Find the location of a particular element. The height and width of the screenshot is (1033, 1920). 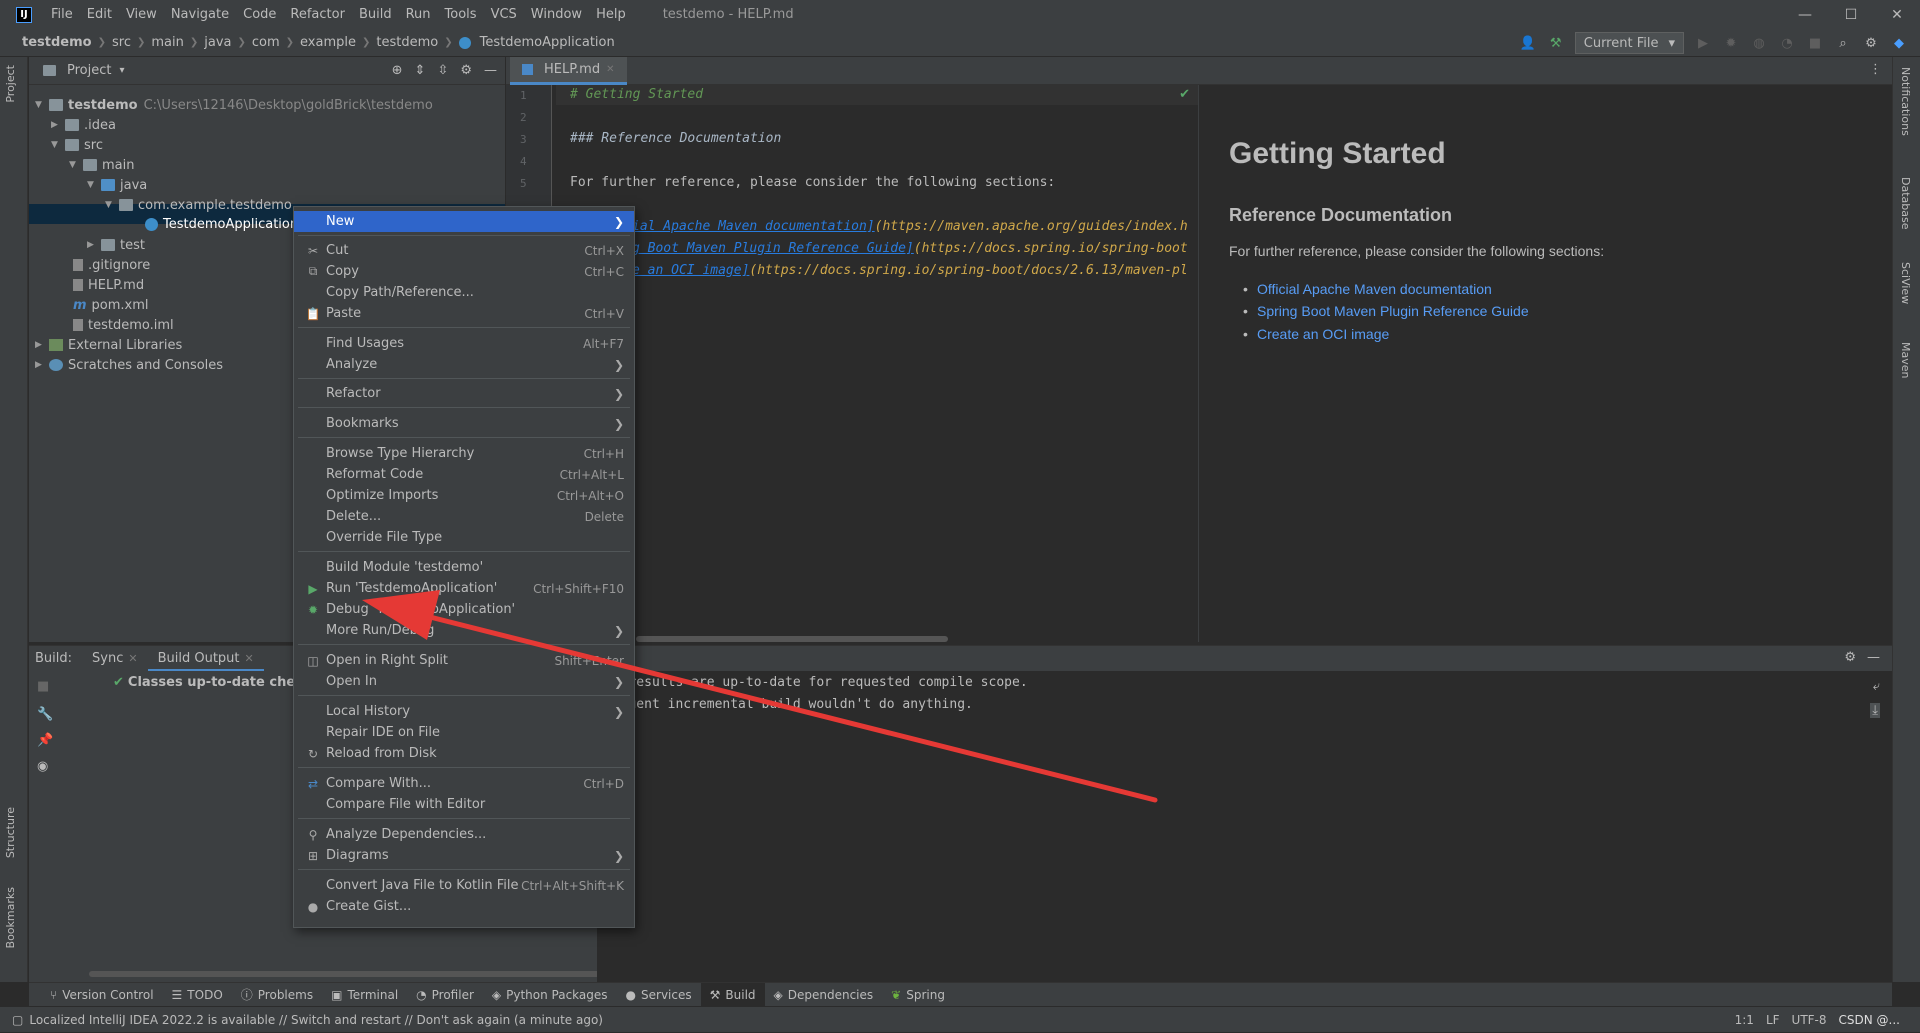

pin-icon: 📌 is located at coordinates (45, 740).